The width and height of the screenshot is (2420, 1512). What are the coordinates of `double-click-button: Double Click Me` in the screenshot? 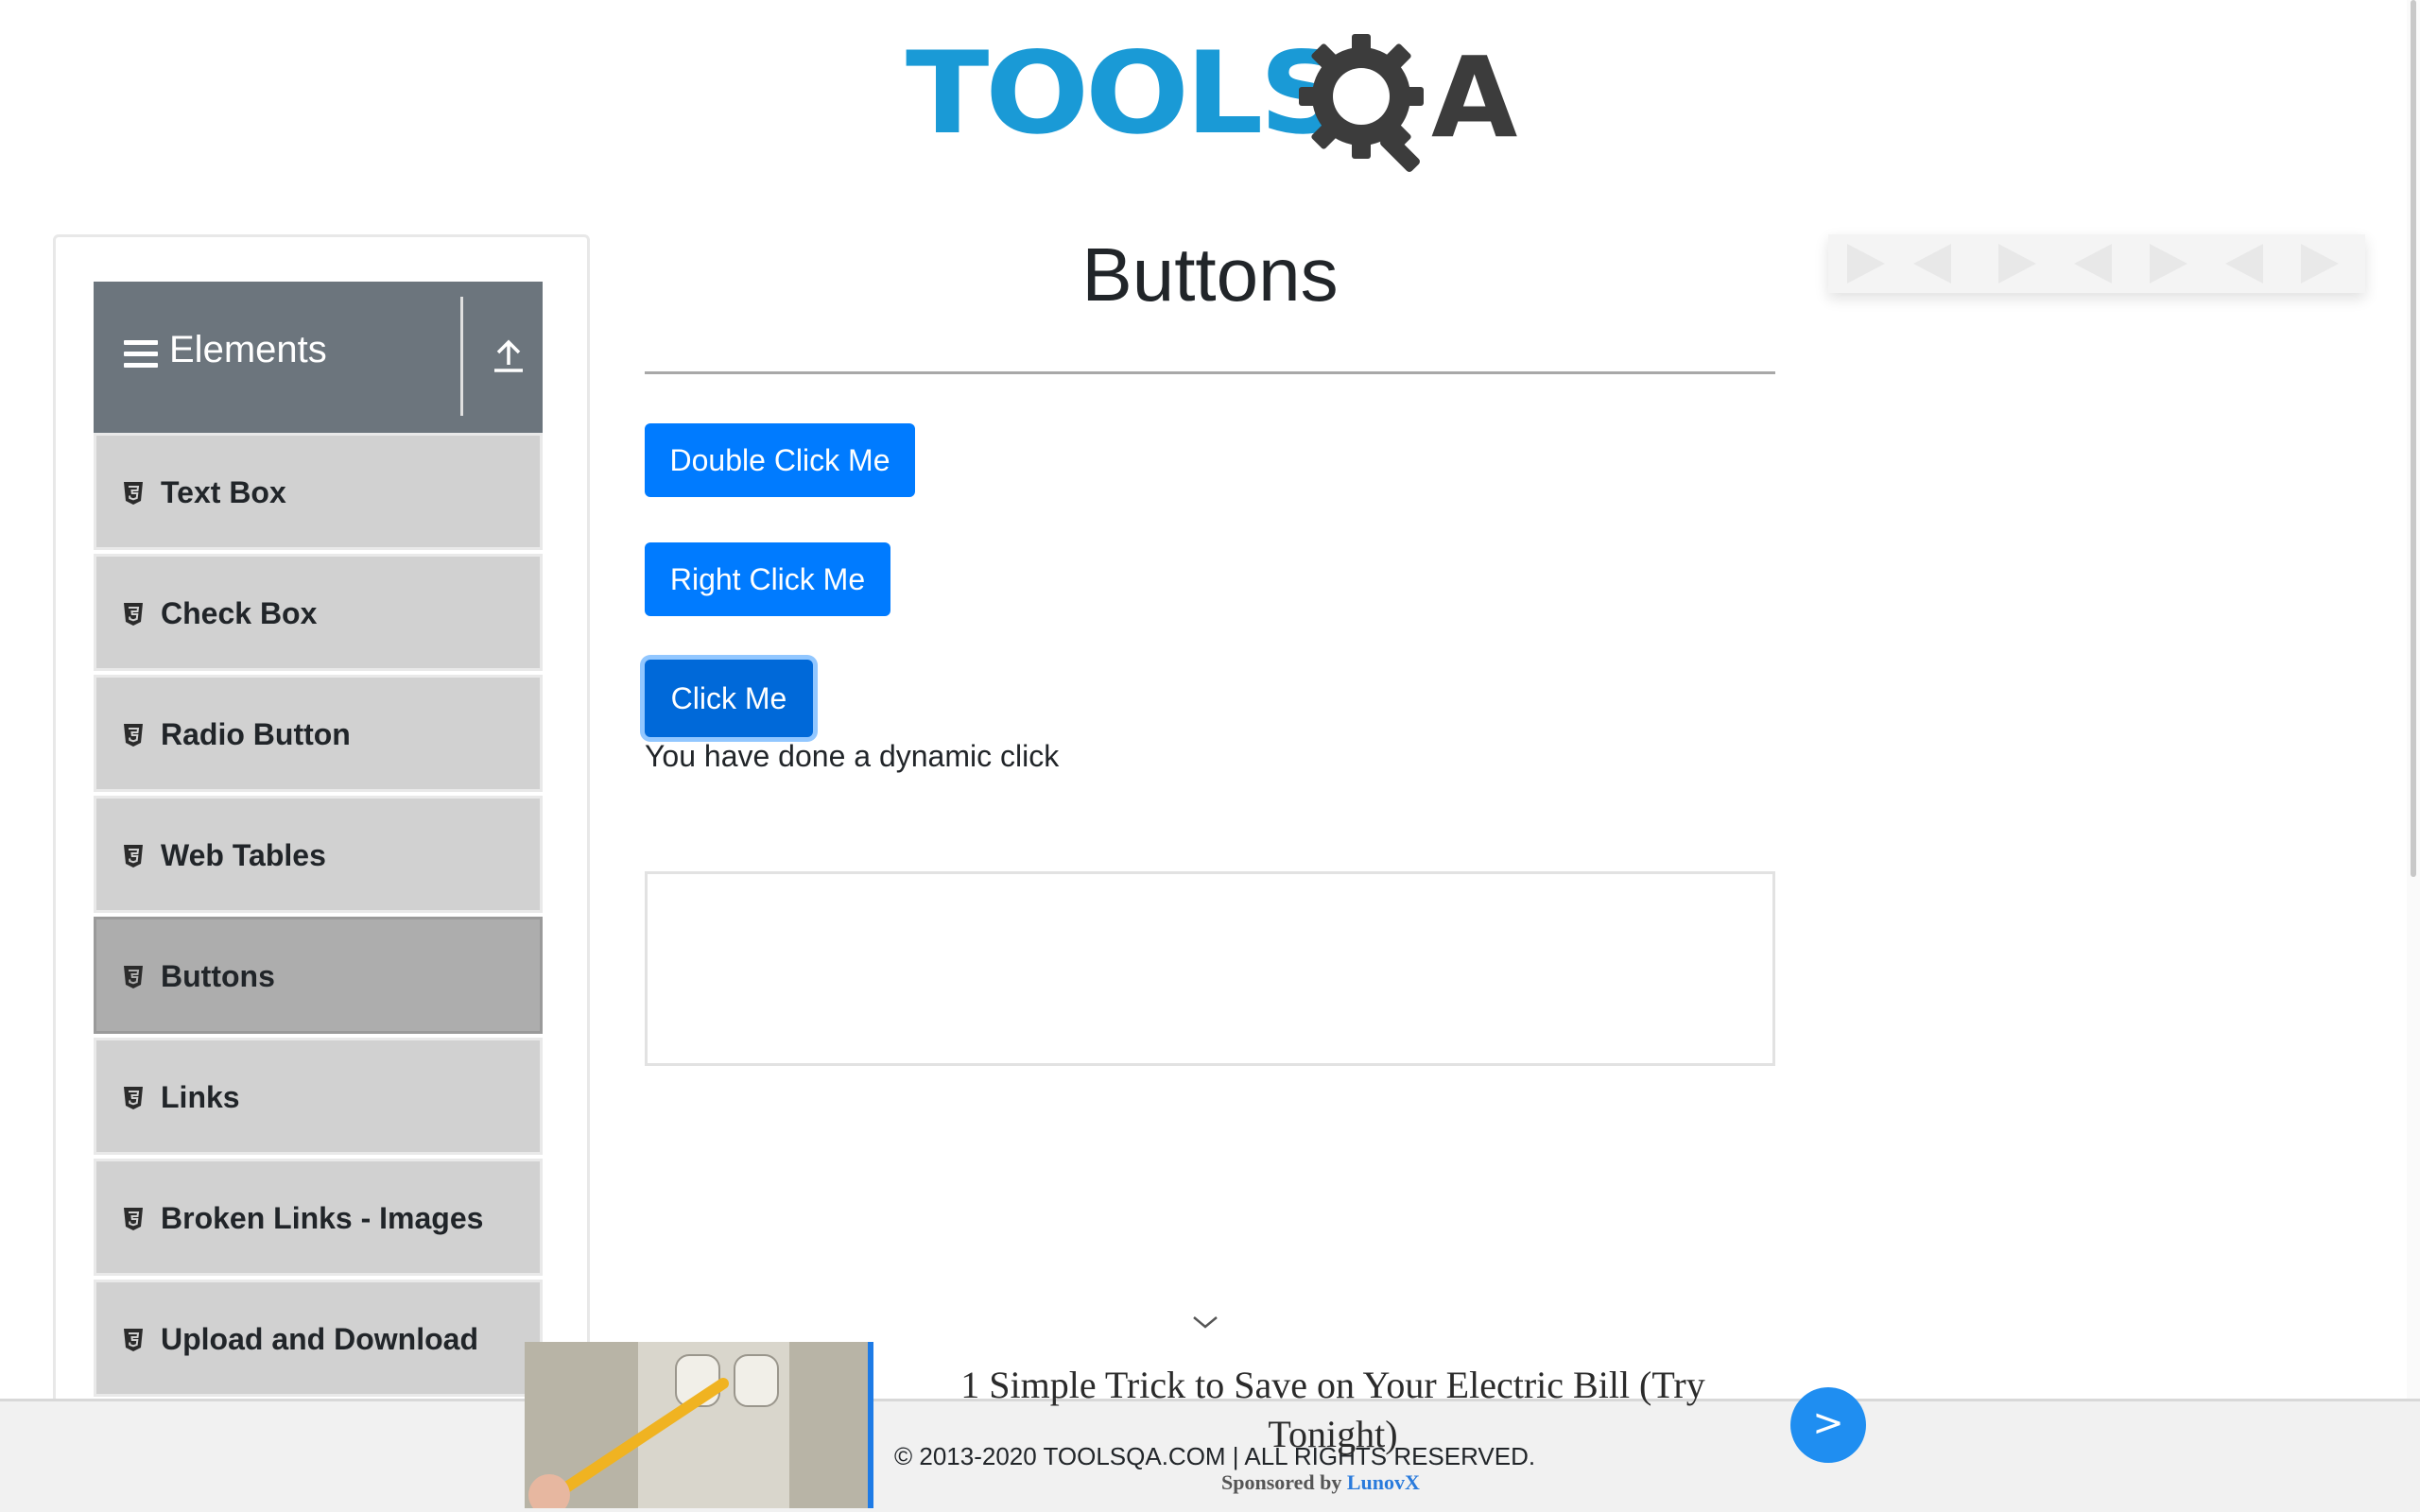 It's located at (780, 460).